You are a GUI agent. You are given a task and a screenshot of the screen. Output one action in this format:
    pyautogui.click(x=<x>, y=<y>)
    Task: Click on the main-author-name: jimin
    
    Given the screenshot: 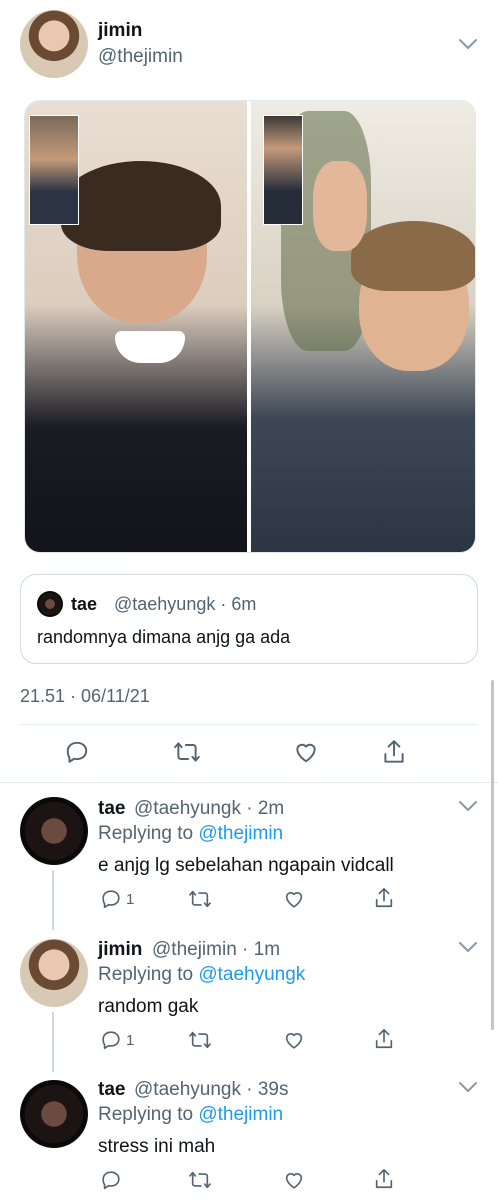 What is the action you would take?
    pyautogui.click(x=120, y=31)
    